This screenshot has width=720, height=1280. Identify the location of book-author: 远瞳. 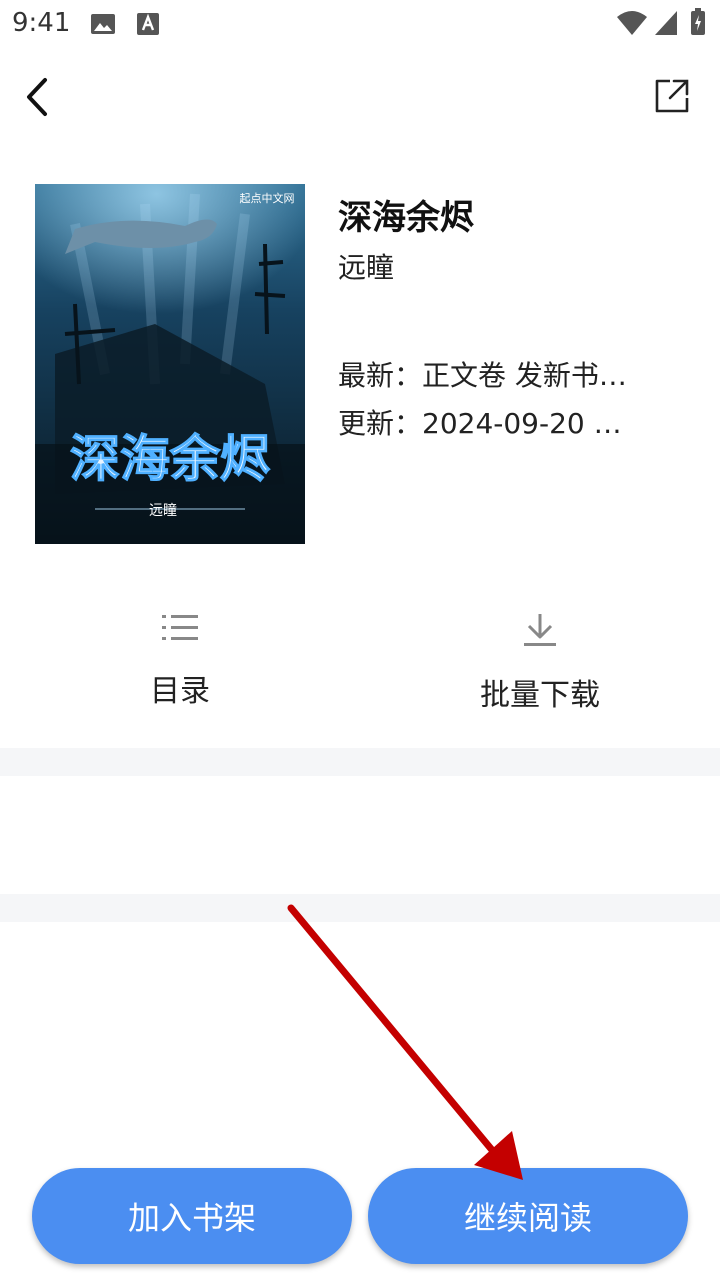
(366, 266).